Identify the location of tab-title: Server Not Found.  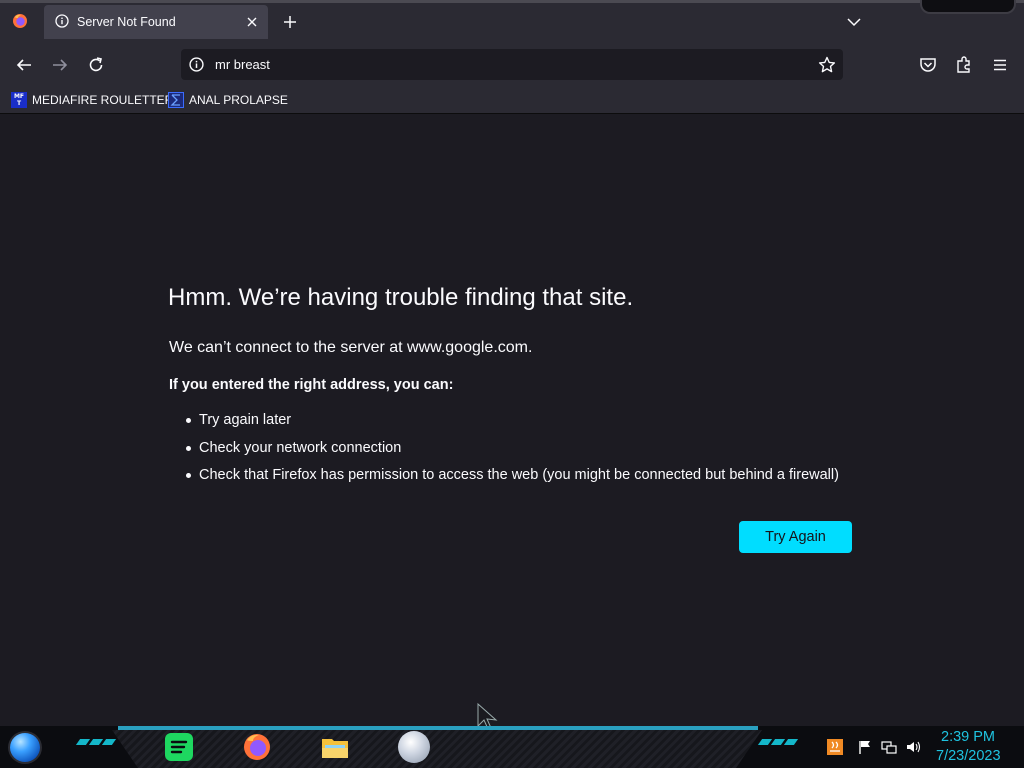
(126, 22).